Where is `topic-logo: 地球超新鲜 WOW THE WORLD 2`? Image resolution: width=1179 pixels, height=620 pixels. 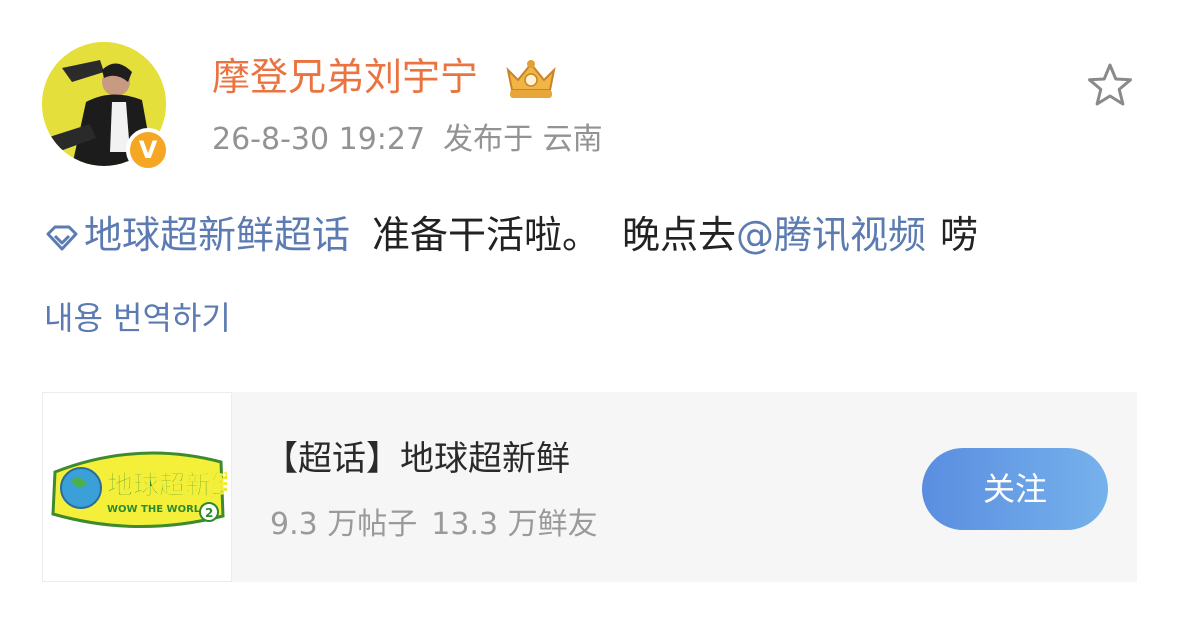 topic-logo: 地球超新鲜 WOW THE WORLD 2 is located at coordinates (137, 487).